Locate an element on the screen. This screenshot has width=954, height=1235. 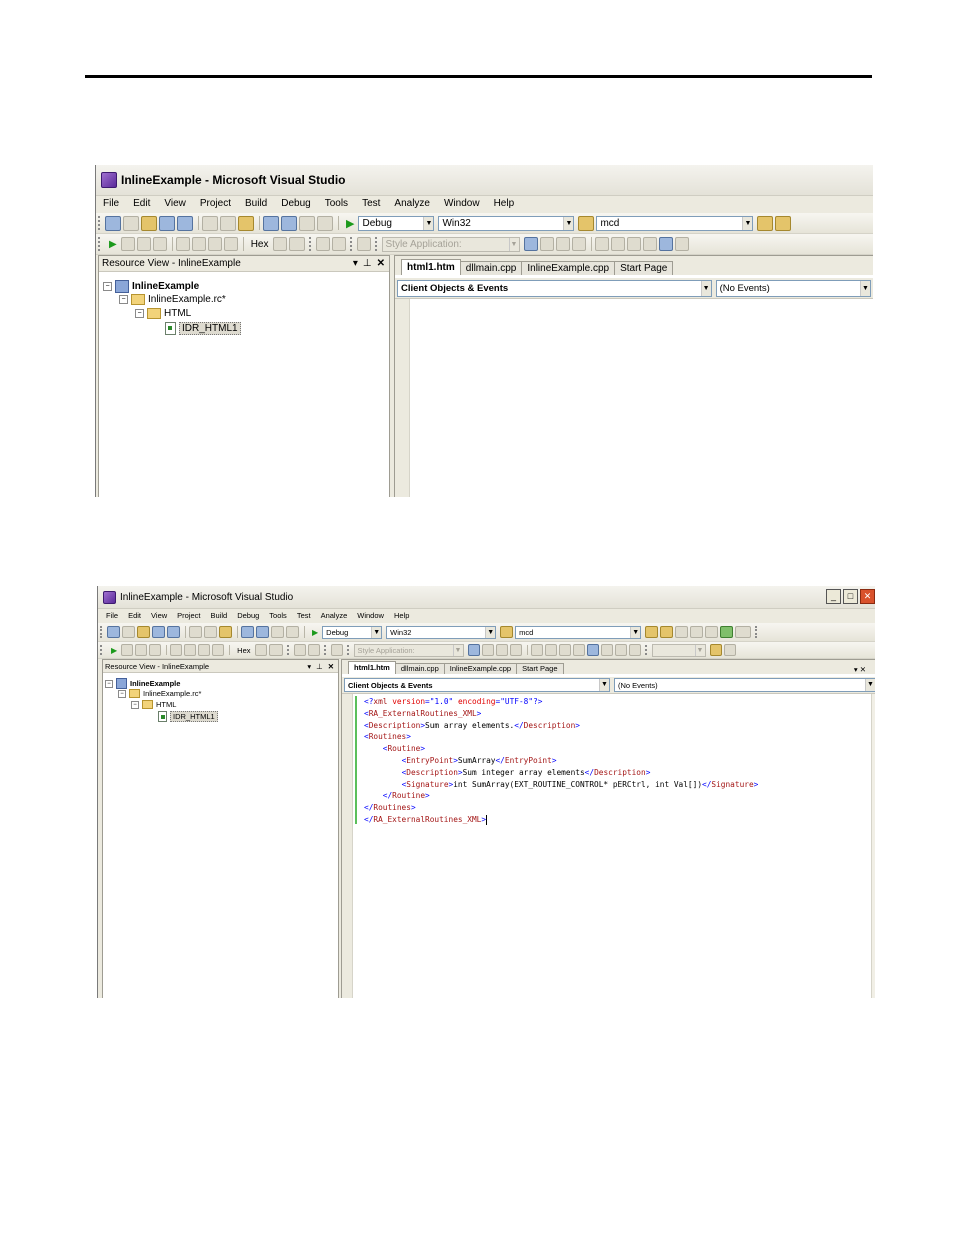
find-in-files-icon is located at coordinates (507, 632).